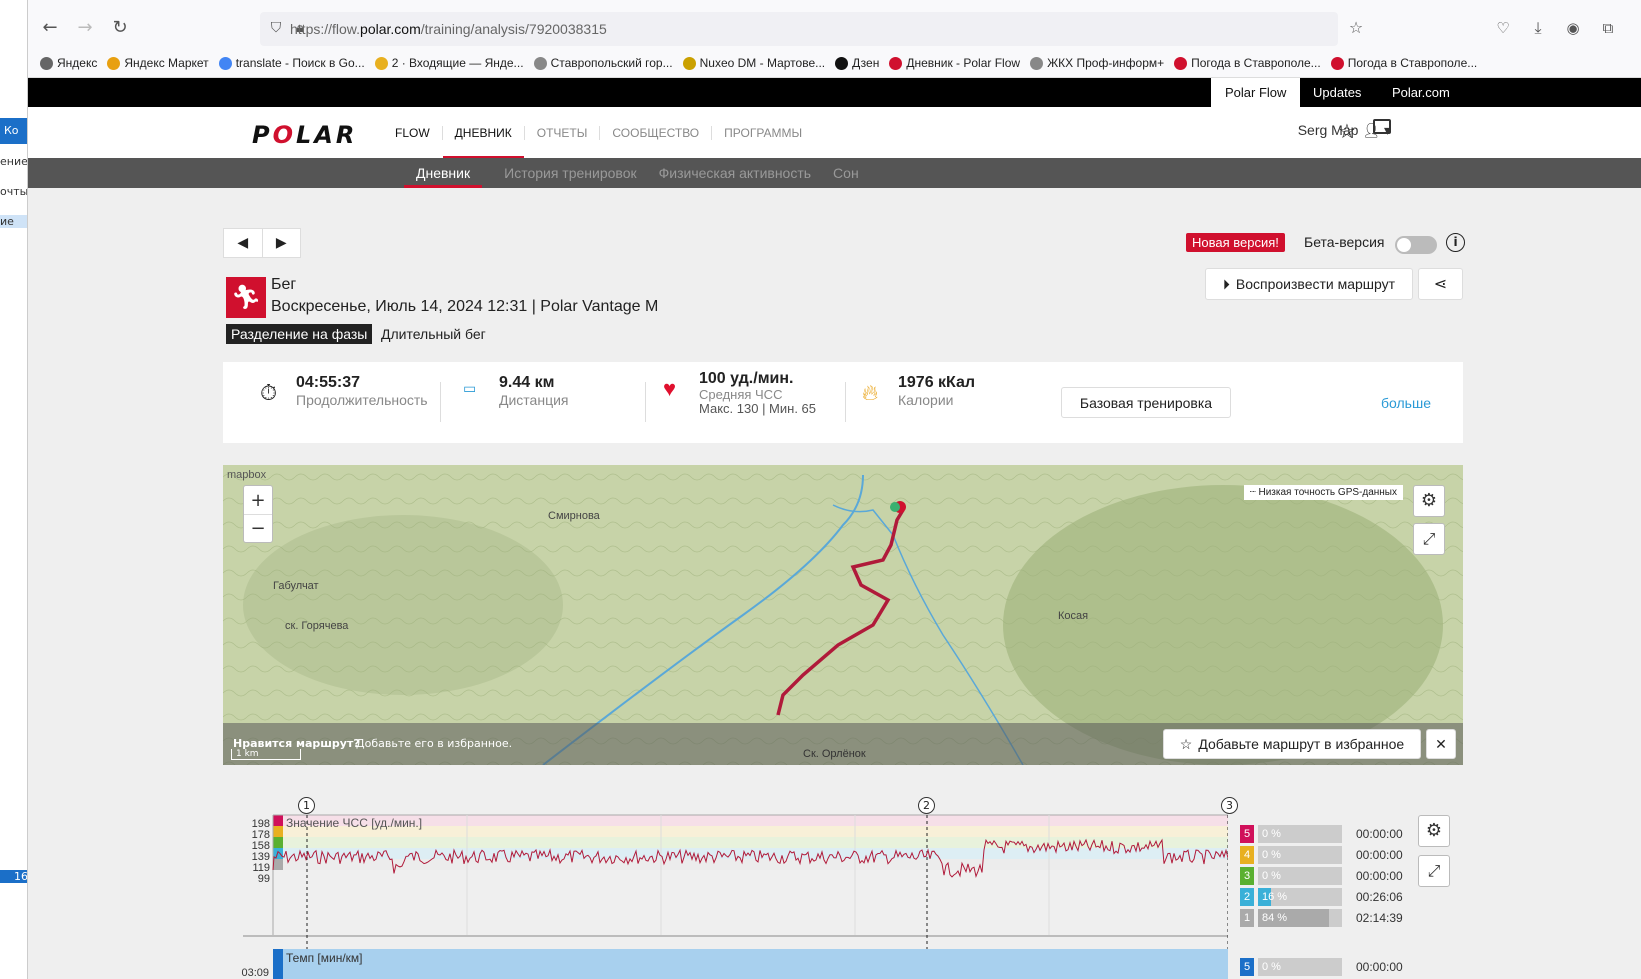 The height and width of the screenshot is (979, 1641). What do you see at coordinates (1429, 501) in the screenshot?
I see `map-settings-gear-icon: ⚙` at bounding box center [1429, 501].